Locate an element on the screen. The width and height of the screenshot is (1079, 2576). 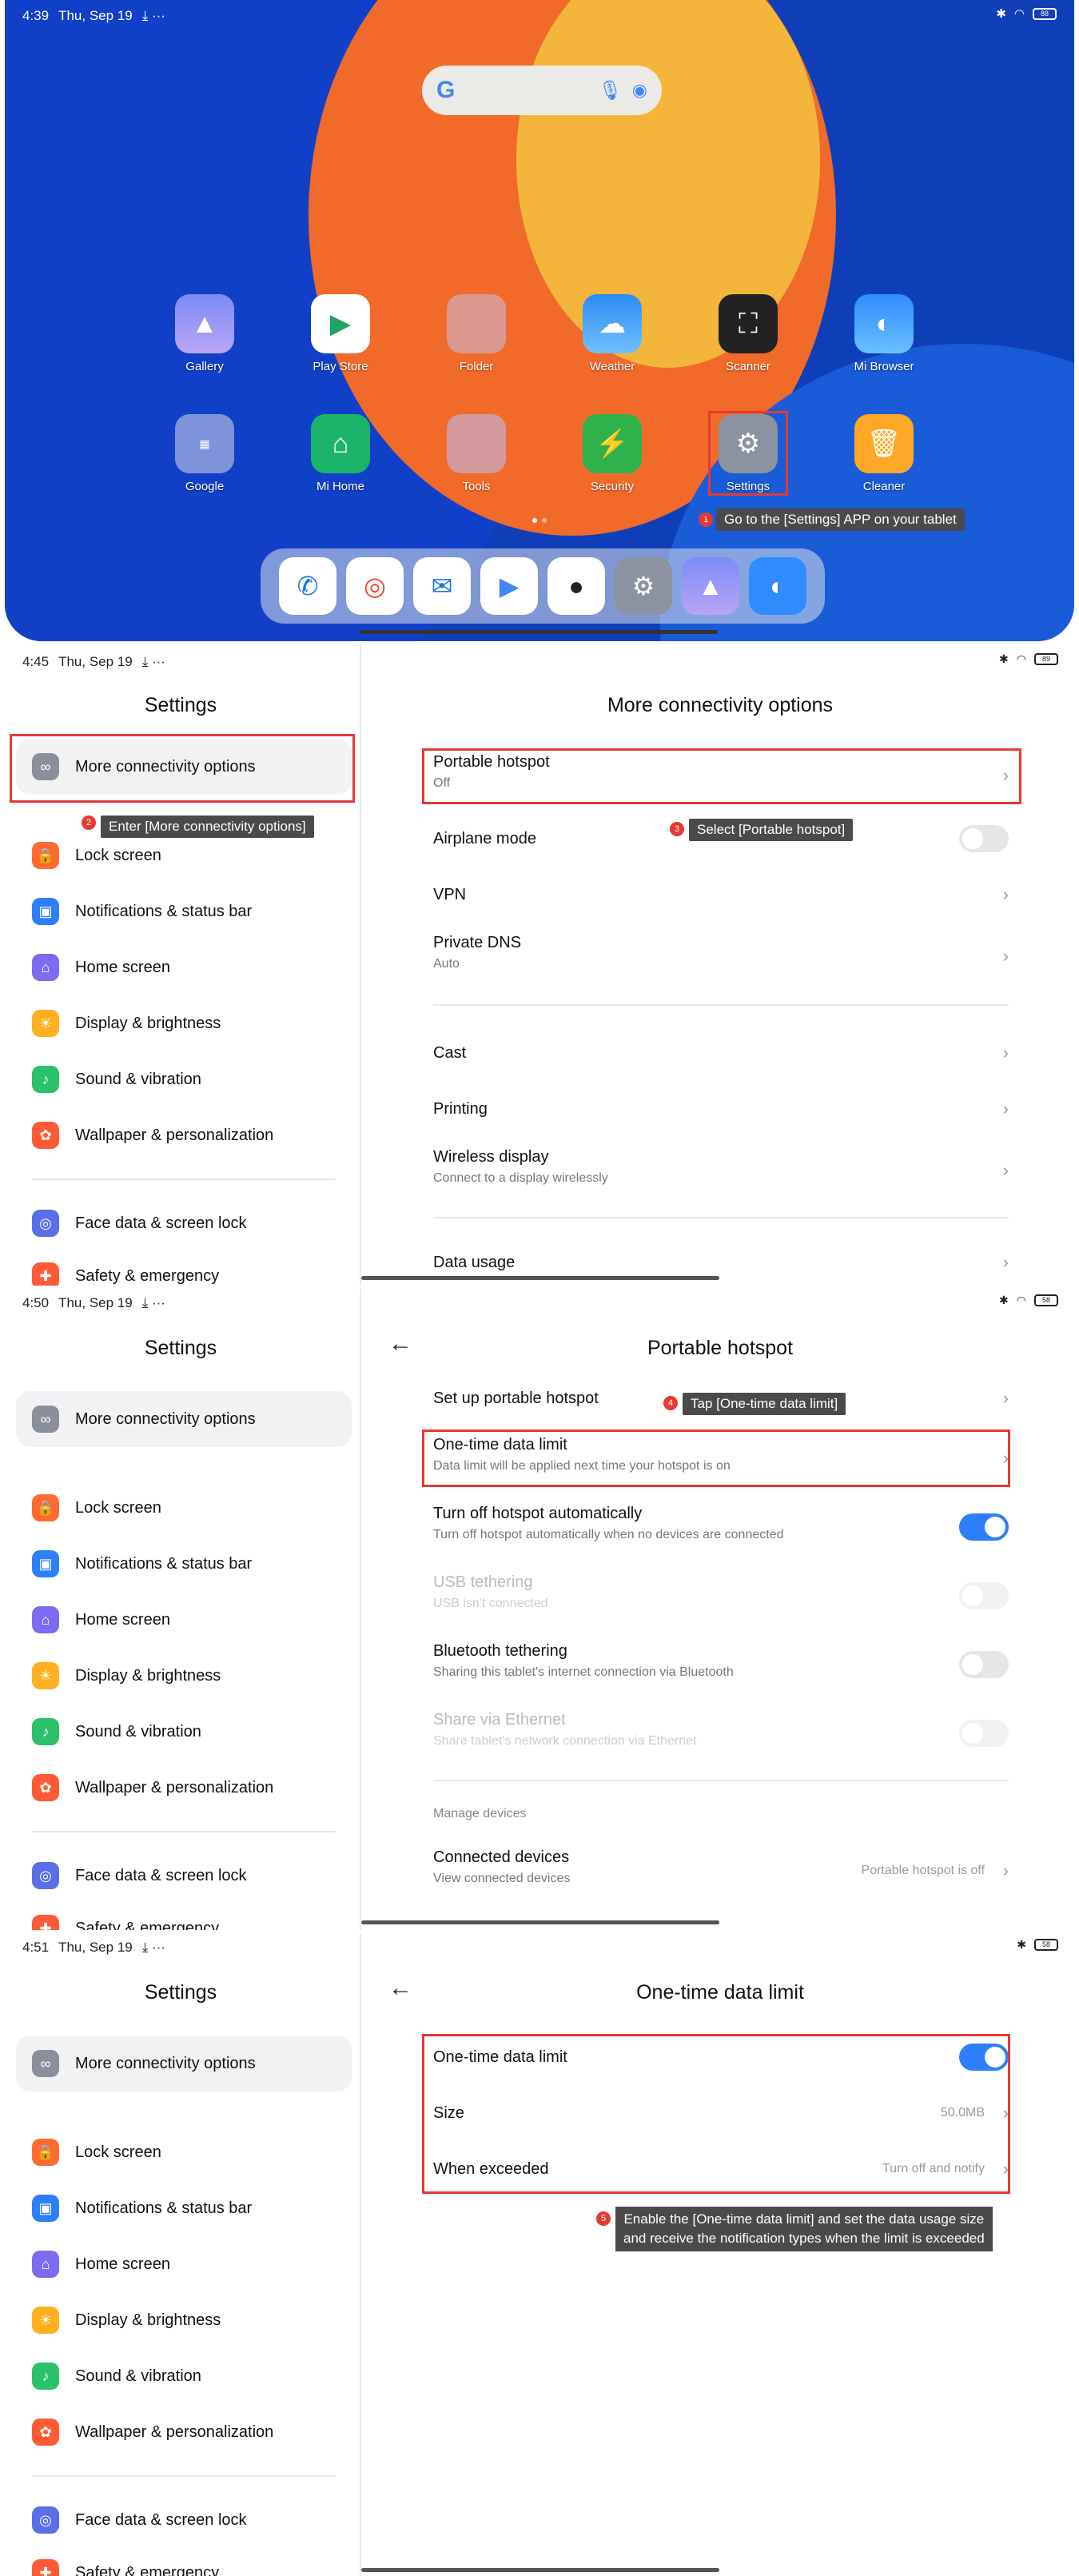
ethernet-toggle is located at coordinates (984, 1733).